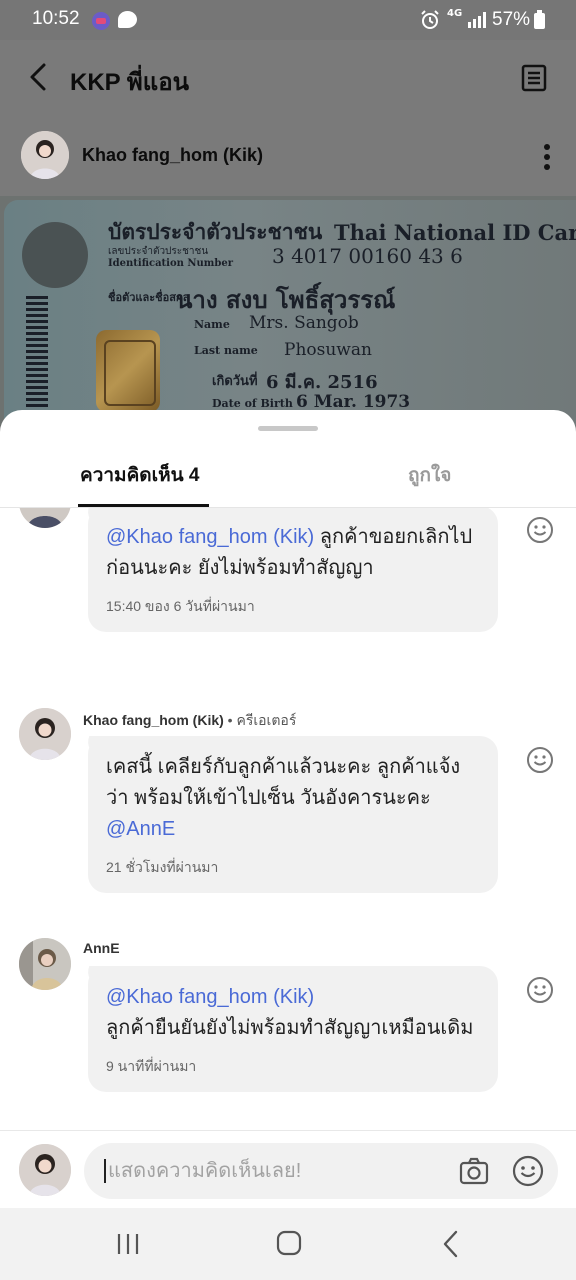 The width and height of the screenshot is (576, 1280). I want to click on comment-input-container, so click(321, 1171).